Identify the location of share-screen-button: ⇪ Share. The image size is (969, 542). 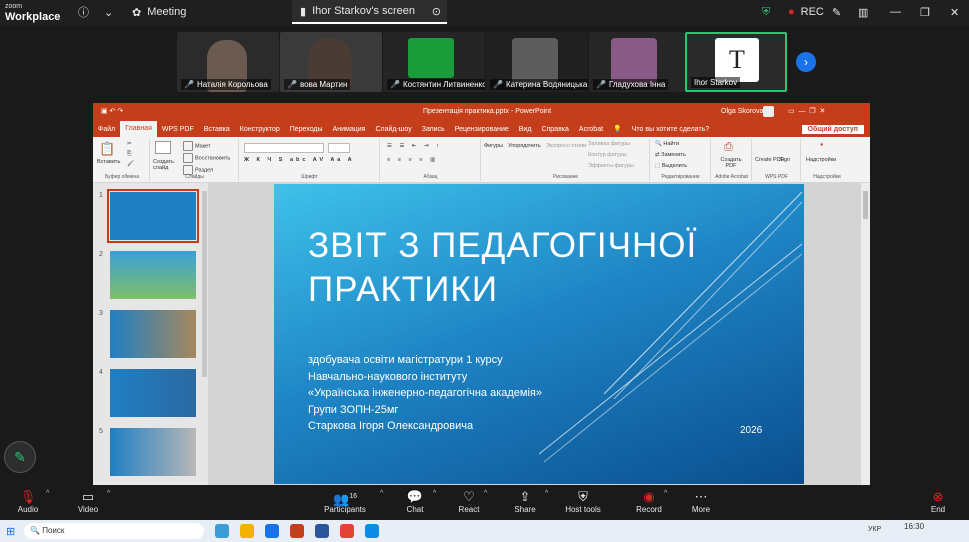
(525, 501).